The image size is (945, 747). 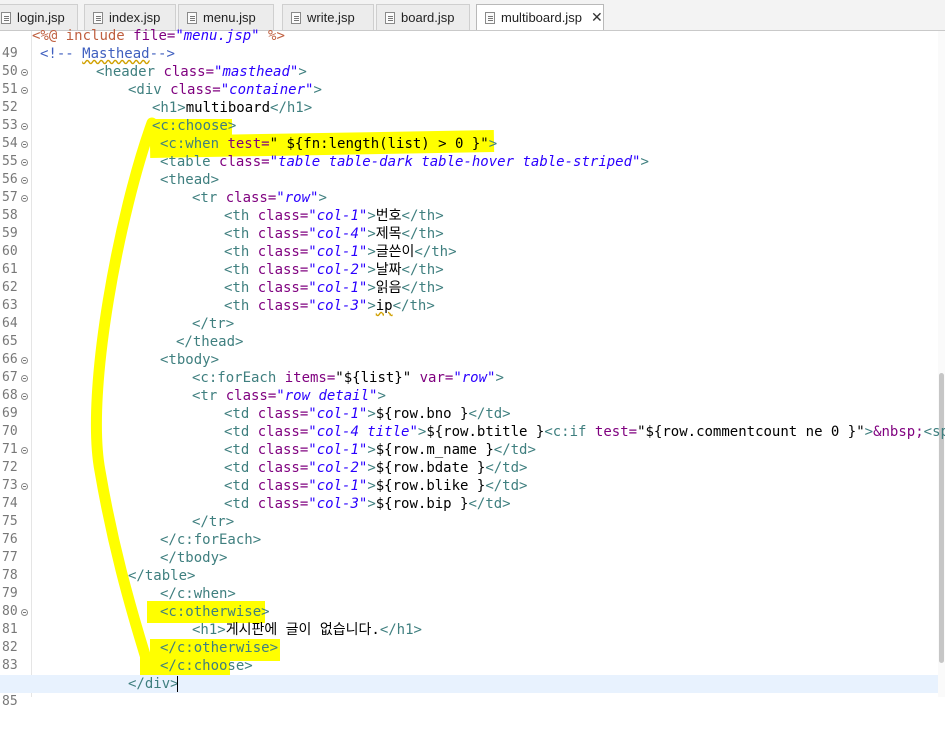 I want to click on code-token: "col-3", so click(x=338, y=306).